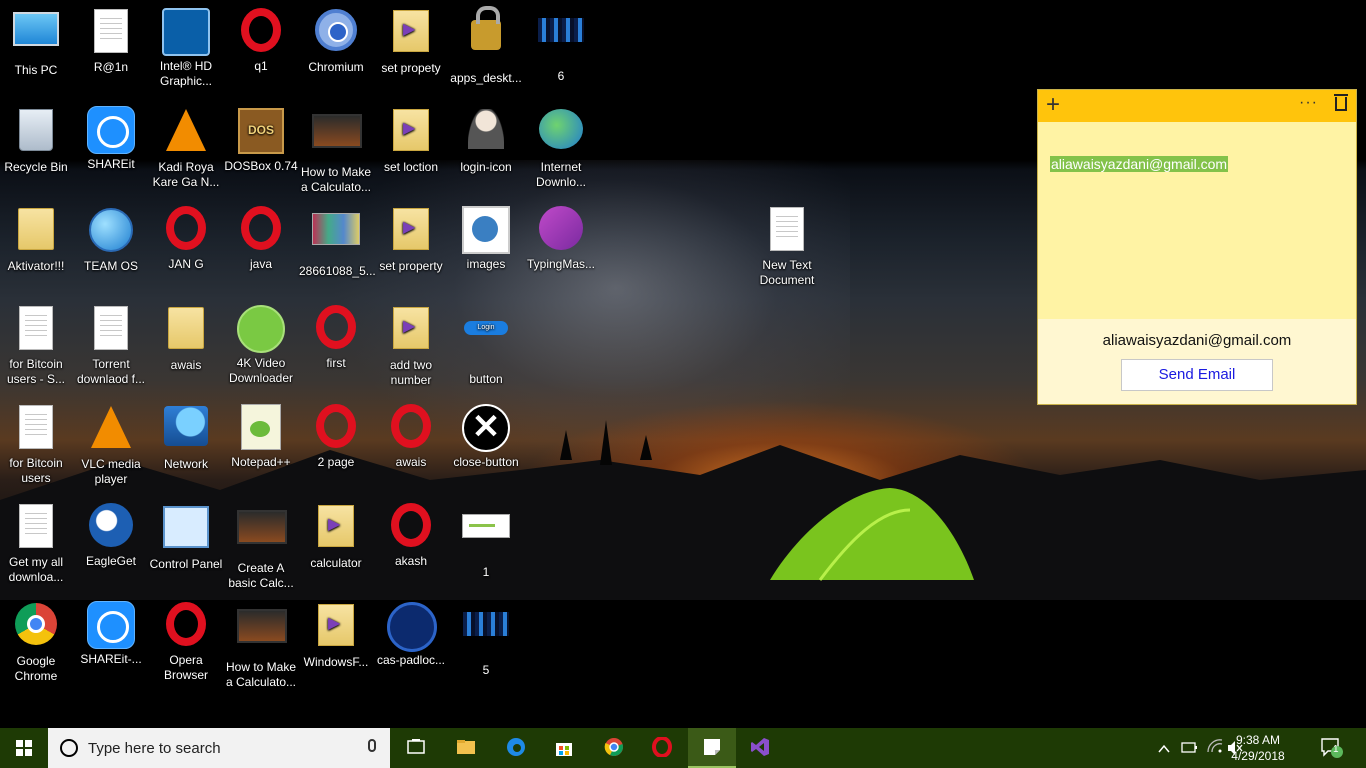 The width and height of the screenshot is (1366, 768). I want to click on desktop-icon: images, so click(486, 238).